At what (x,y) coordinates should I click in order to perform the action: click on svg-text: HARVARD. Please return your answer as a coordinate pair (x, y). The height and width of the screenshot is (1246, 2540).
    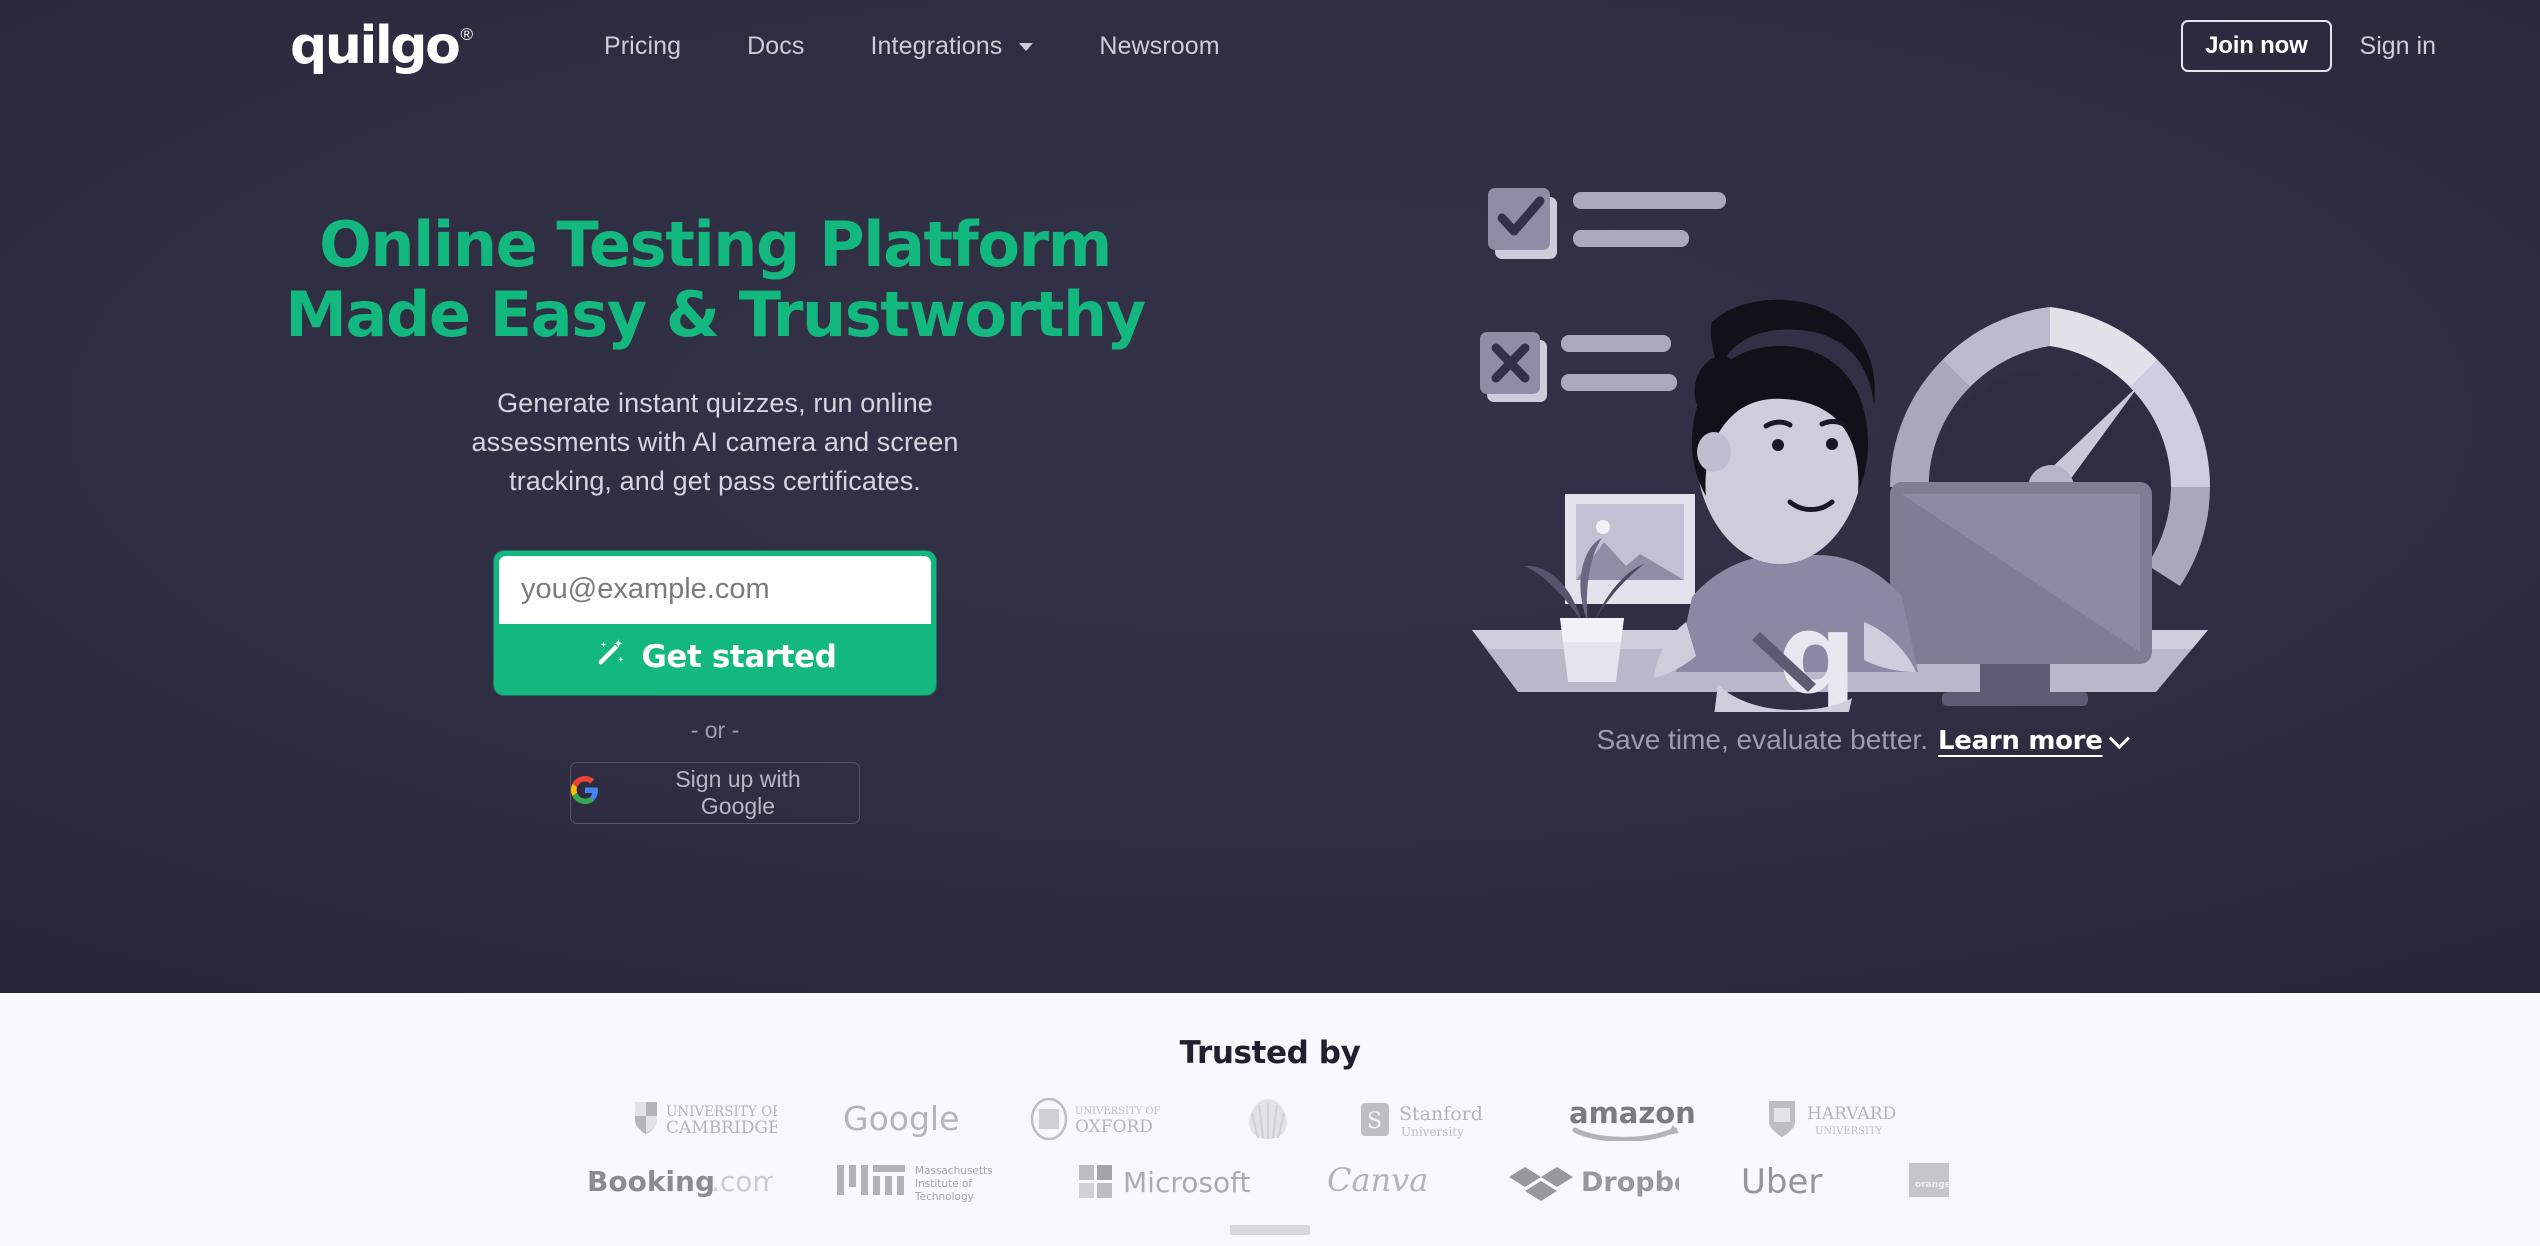
    Looking at the image, I should click on (1851, 1114).